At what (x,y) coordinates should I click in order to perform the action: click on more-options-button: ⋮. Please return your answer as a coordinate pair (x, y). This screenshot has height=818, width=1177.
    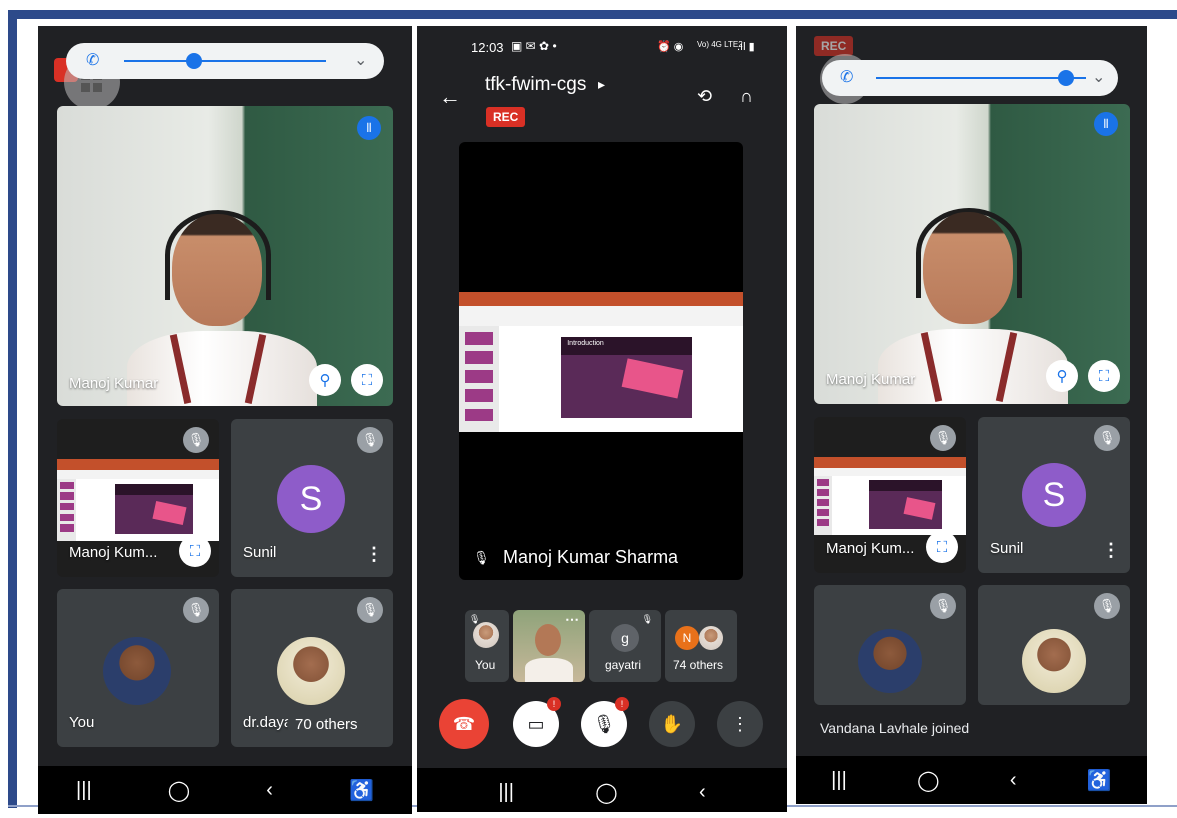
    Looking at the image, I should click on (740, 724).